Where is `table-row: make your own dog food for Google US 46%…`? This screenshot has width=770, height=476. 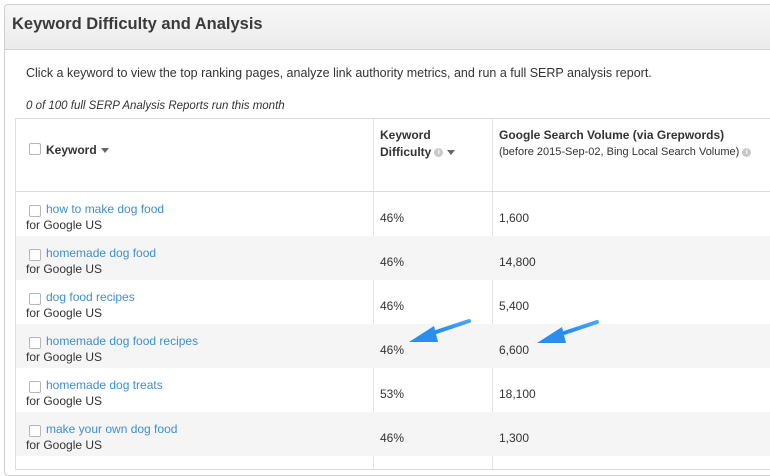
table-row: make your own dog food for Google US 46%… is located at coordinates (393, 434).